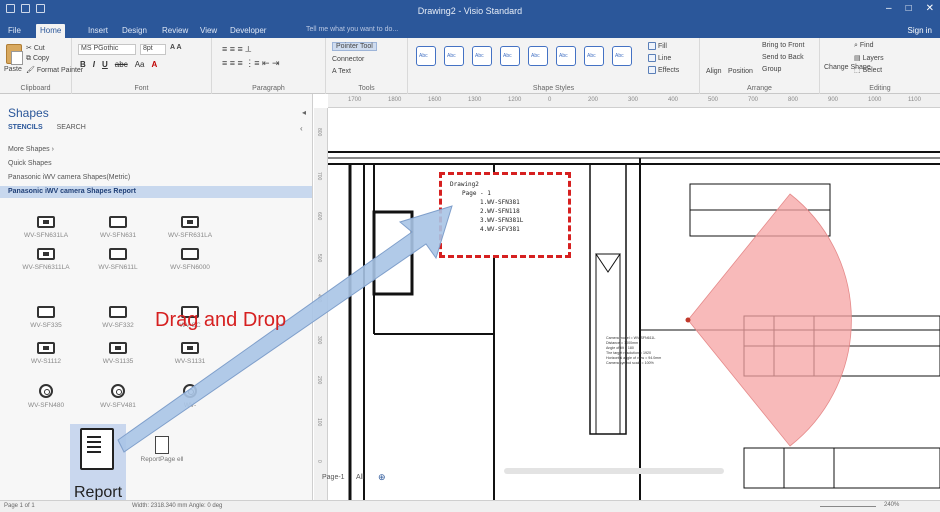 Image resolution: width=940 pixels, height=512 pixels. What do you see at coordinates (783, 57) in the screenshot?
I see `send-back-button: Send to Back` at bounding box center [783, 57].